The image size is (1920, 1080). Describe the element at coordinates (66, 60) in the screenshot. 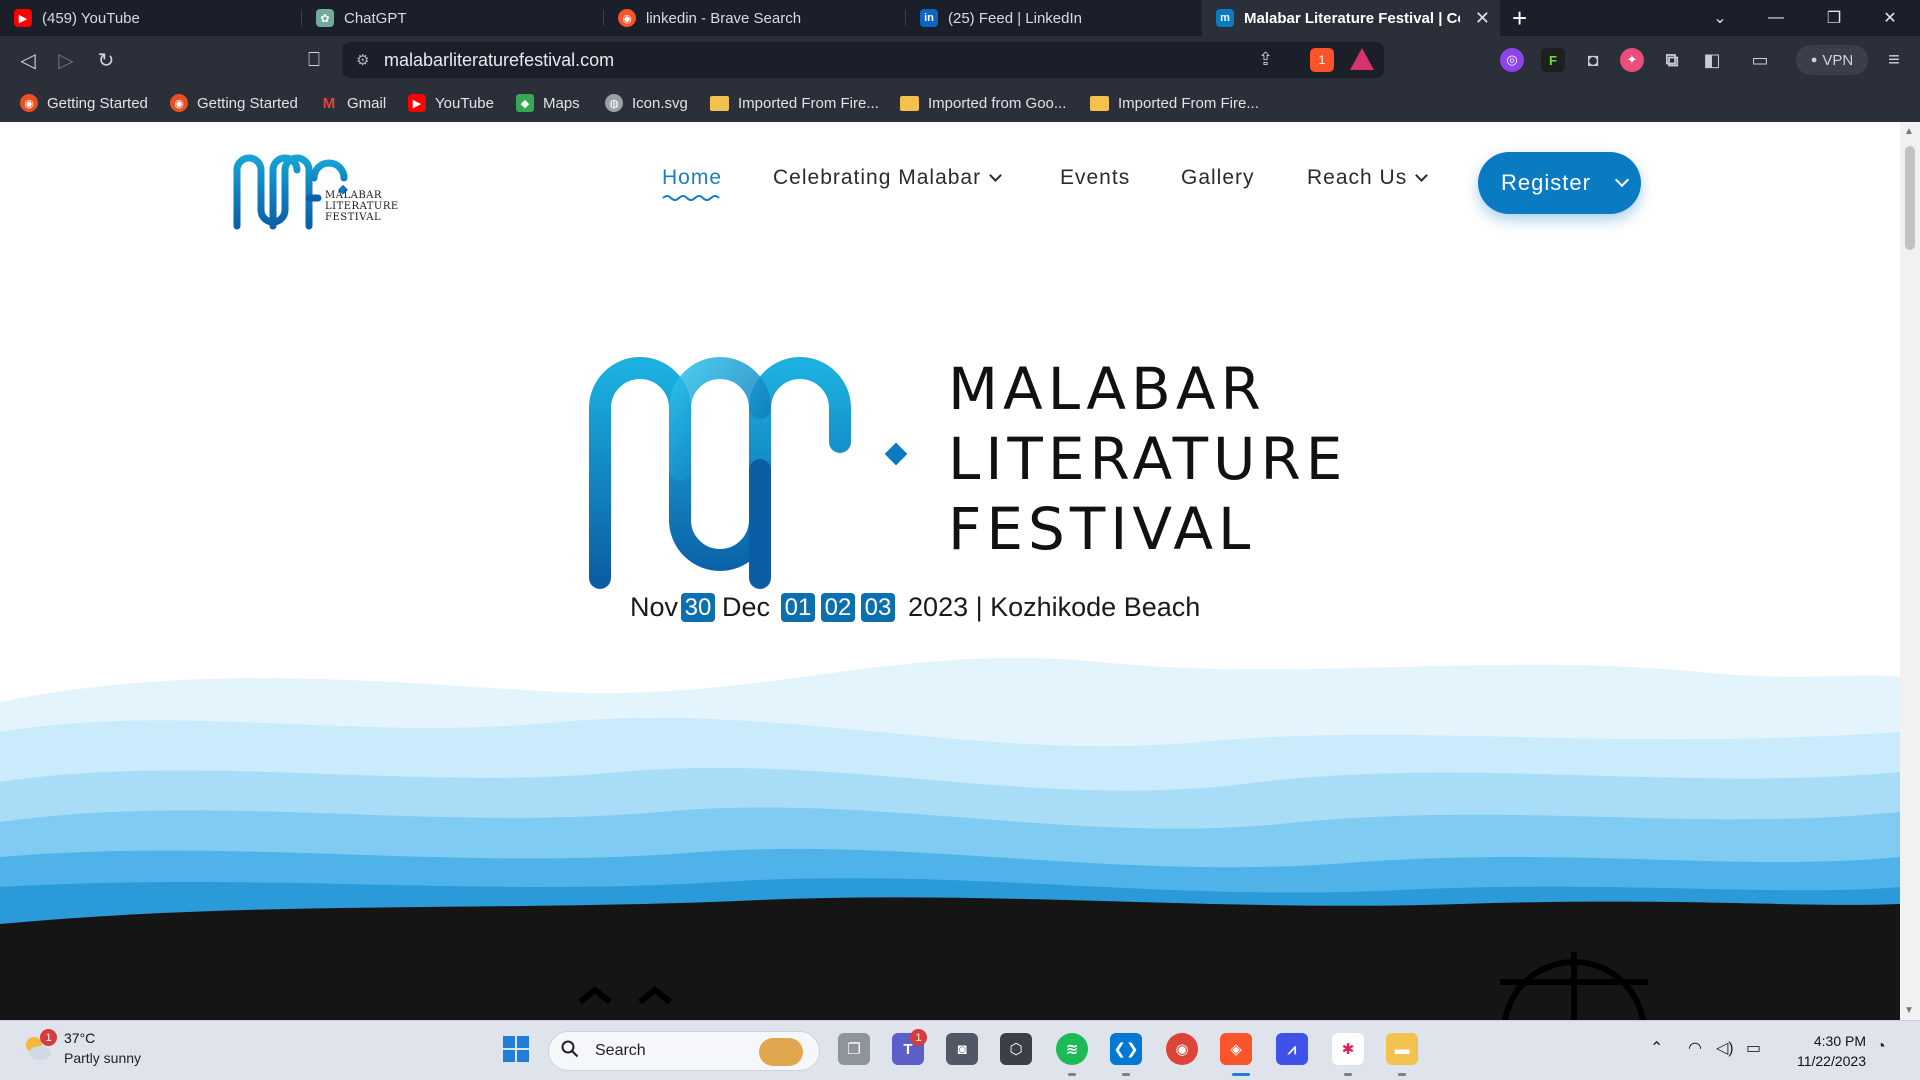

I see `forward-icon: ▷` at that location.